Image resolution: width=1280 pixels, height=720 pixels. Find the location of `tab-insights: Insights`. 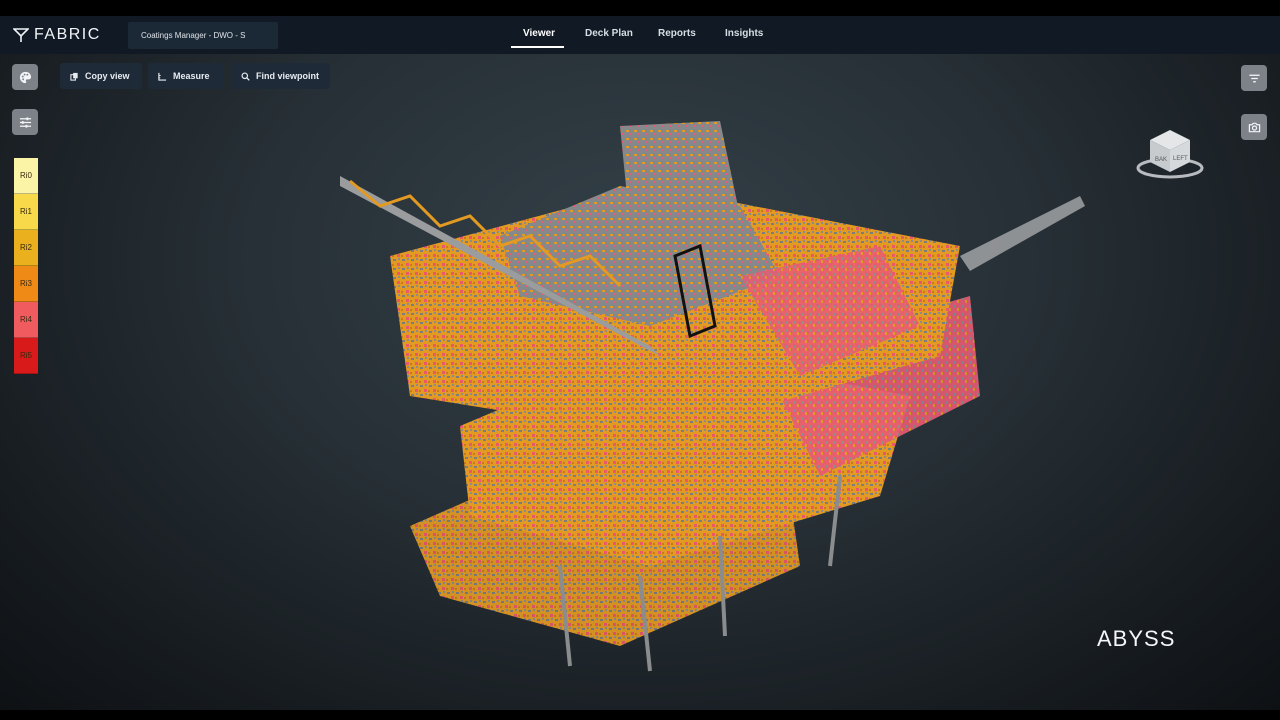

tab-insights: Insights is located at coordinates (744, 38).